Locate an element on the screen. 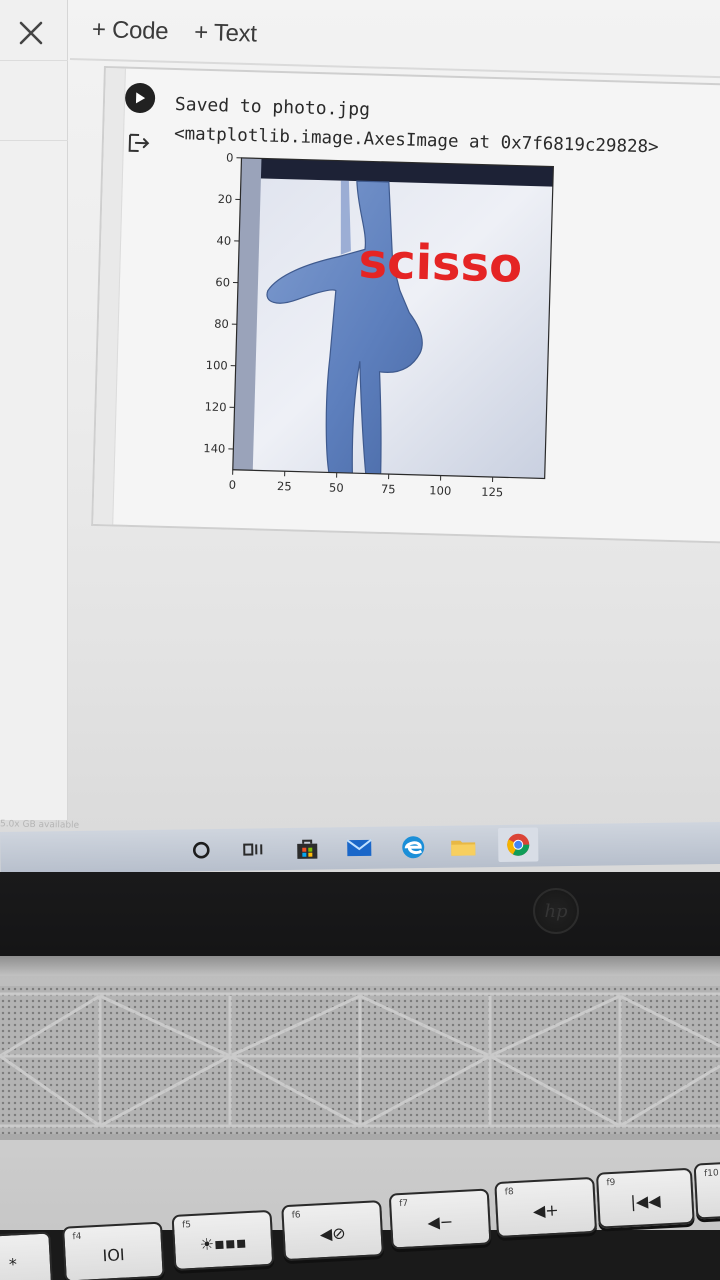 Image resolution: width=720 pixels, height=1280 pixels. output-arrow-icon is located at coordinates (139, 143).